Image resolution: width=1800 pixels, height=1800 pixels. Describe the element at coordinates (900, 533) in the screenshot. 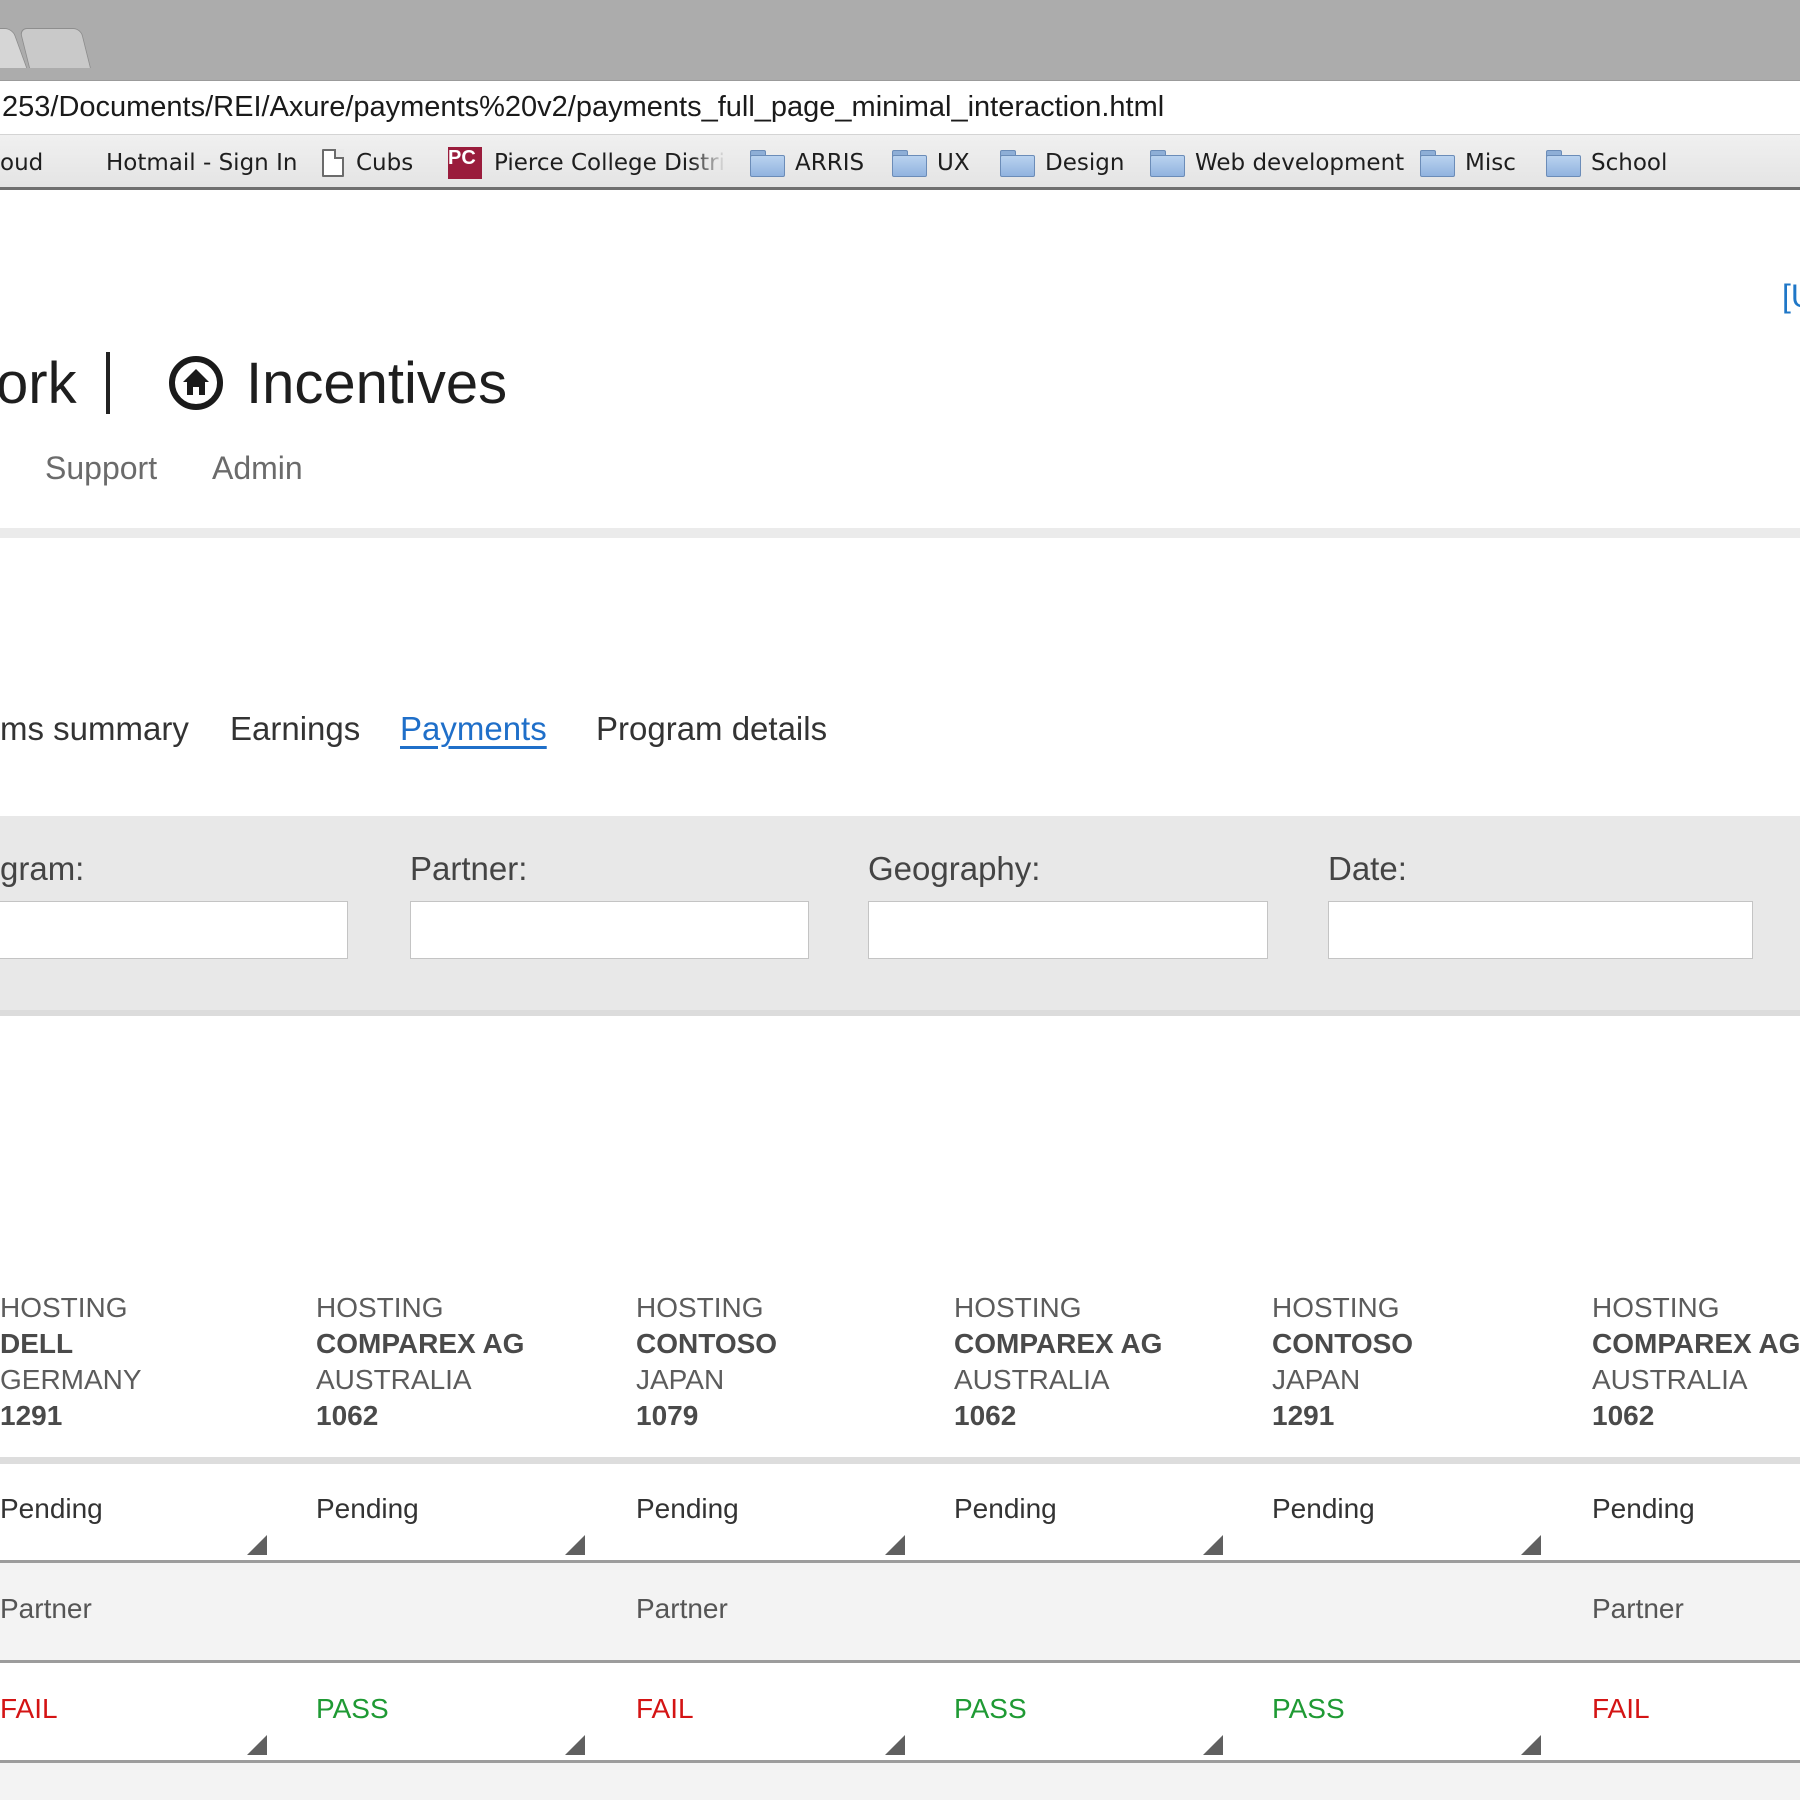

I see `header-divider` at that location.